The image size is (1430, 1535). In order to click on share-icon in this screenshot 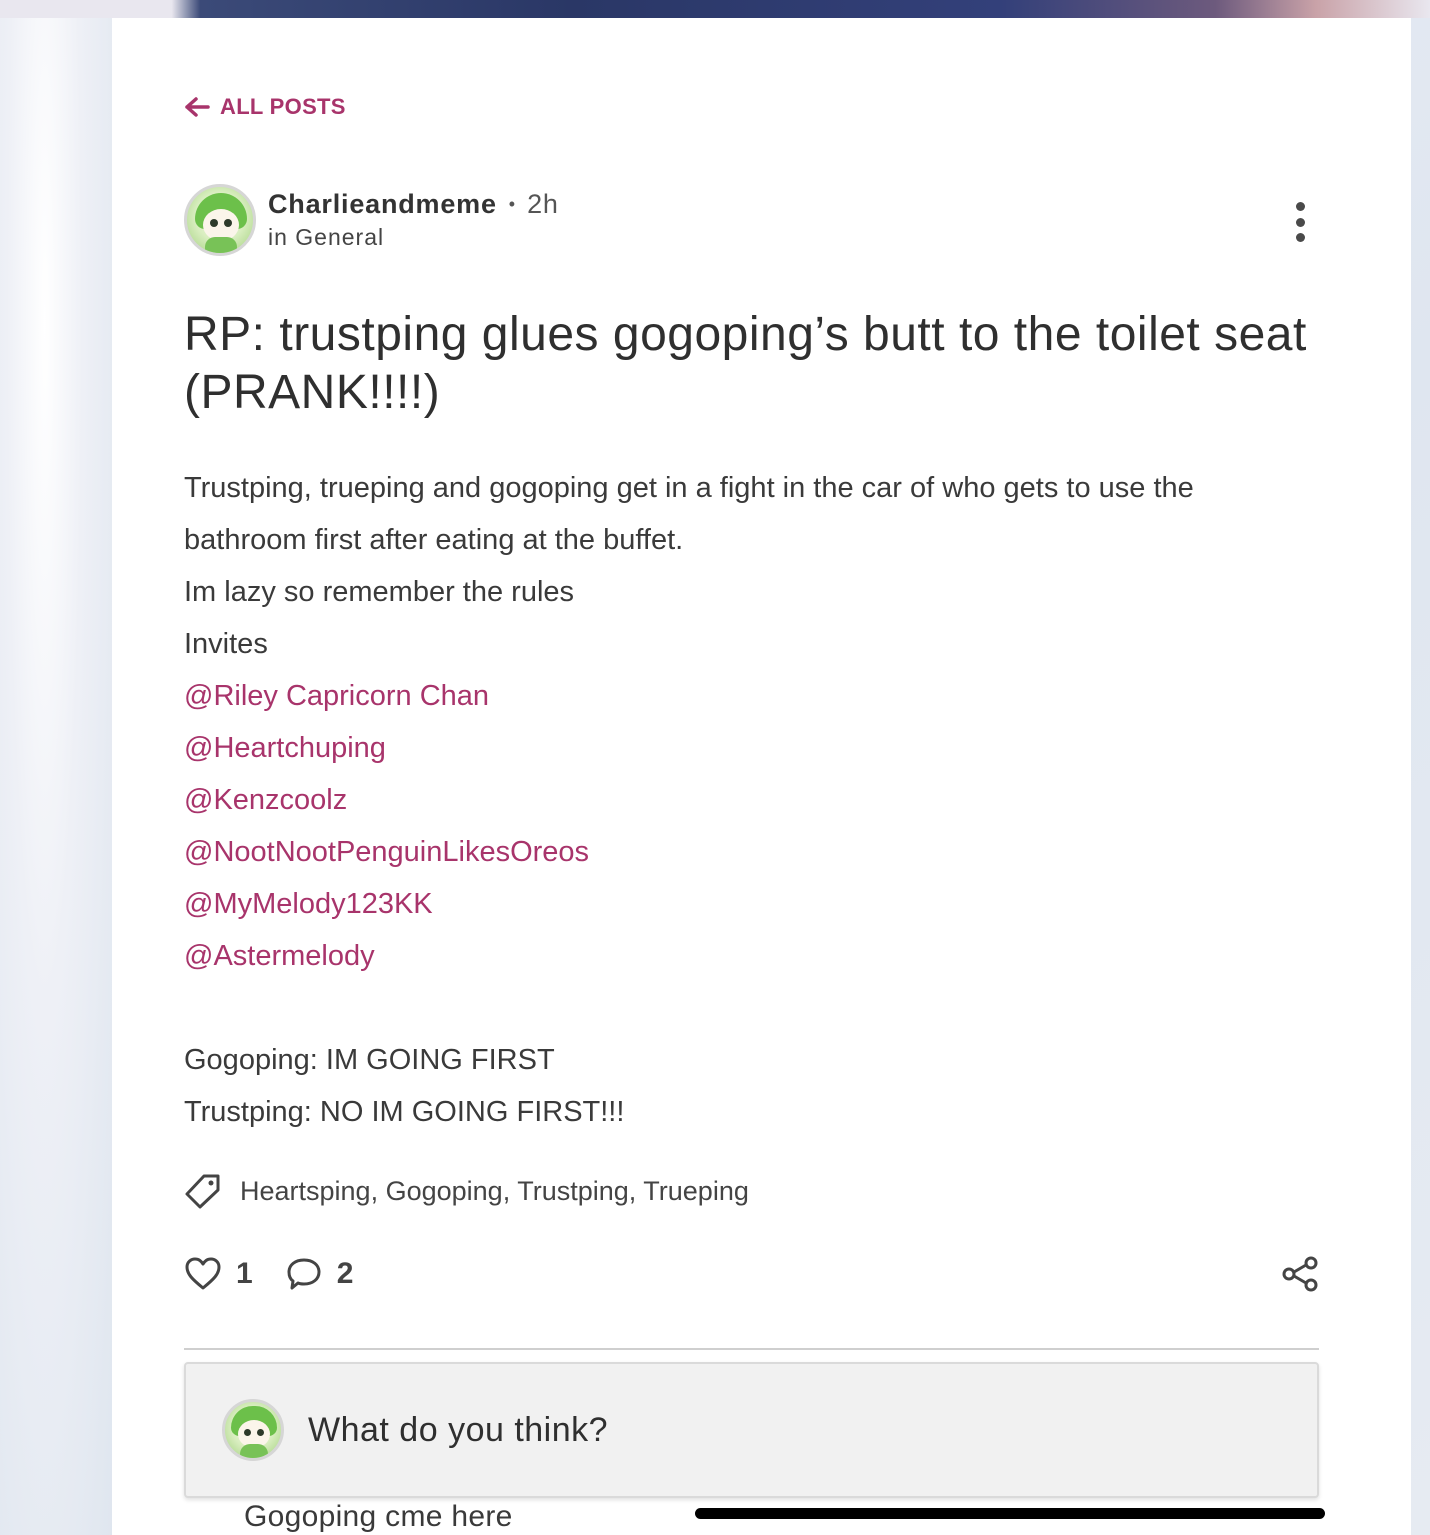, I will do `click(1300, 1274)`.